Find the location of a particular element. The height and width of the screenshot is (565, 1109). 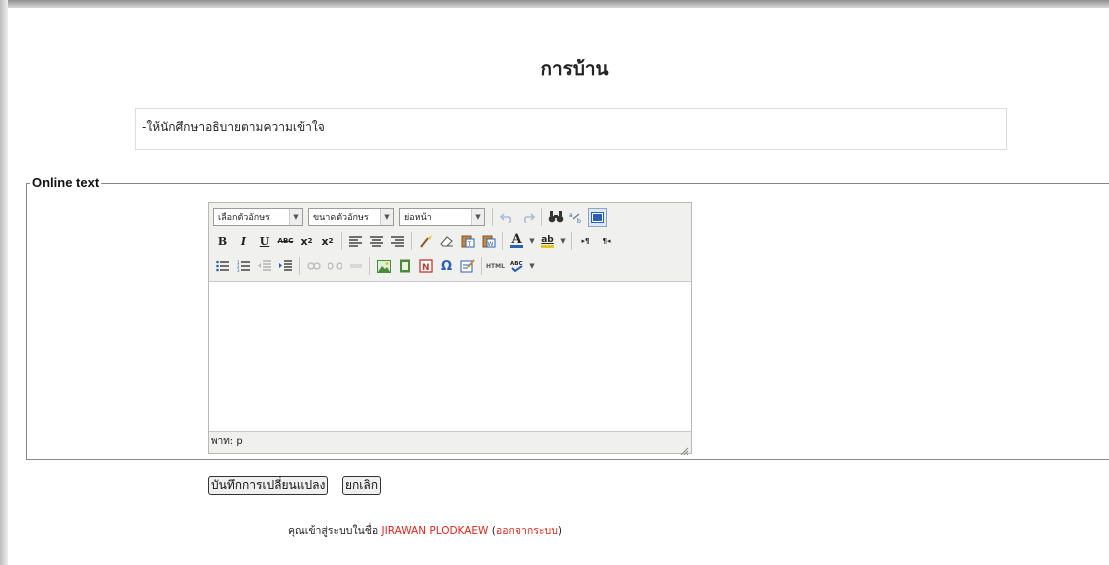

assignment-description-text: -ให้นักศึกษาอธิบายตามความเข้าใจ is located at coordinates (233, 127).